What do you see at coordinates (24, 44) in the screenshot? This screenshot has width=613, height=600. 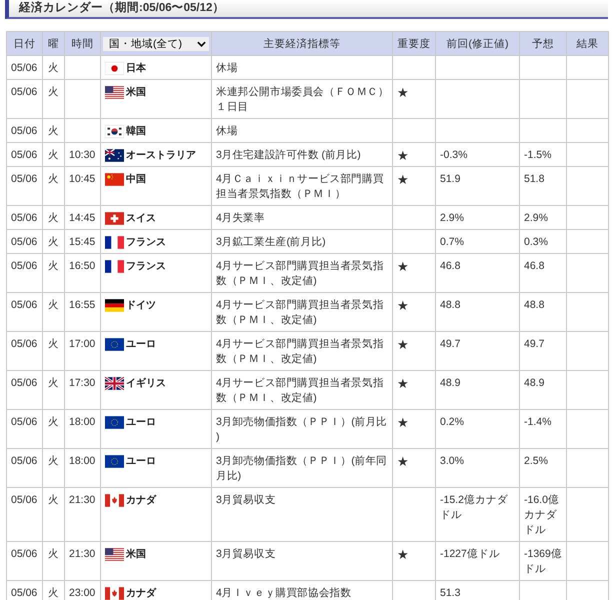 I see `column-header: 日付` at bounding box center [24, 44].